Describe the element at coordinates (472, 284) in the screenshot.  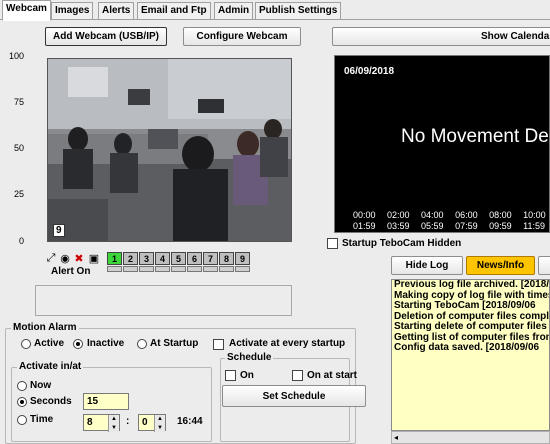
I see `log-line: Previous log file archived. [2018/09/06` at that location.